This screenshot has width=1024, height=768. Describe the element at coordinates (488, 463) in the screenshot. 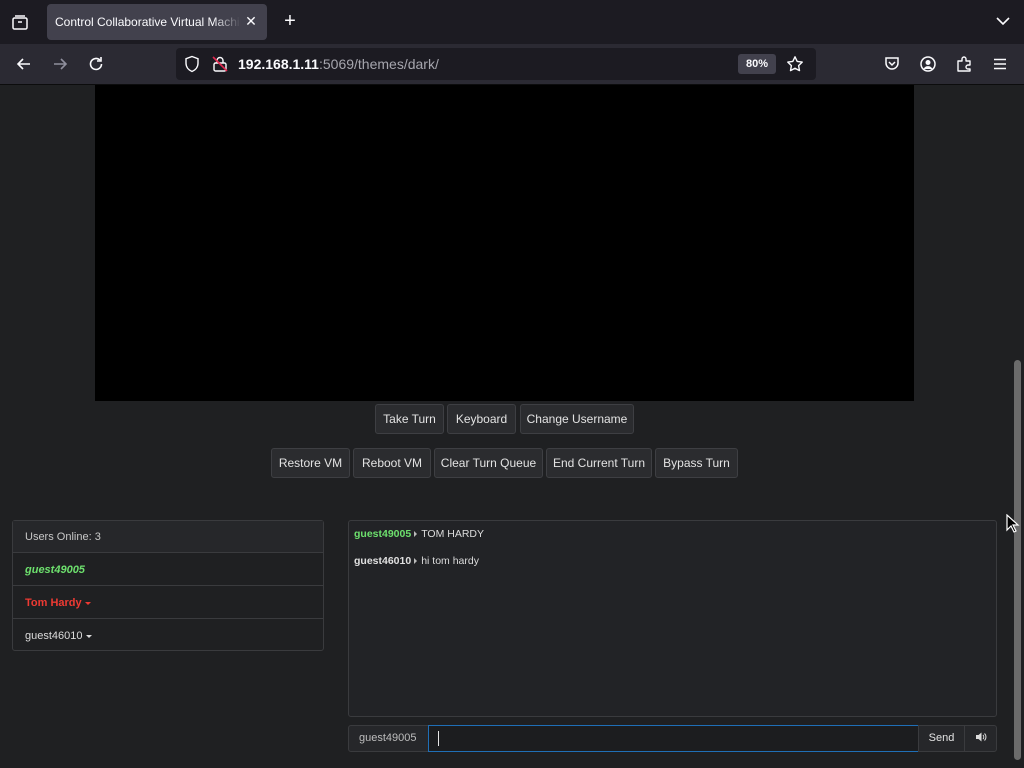

I see `clear-turn-queue-button: Clear Turn Queue` at that location.